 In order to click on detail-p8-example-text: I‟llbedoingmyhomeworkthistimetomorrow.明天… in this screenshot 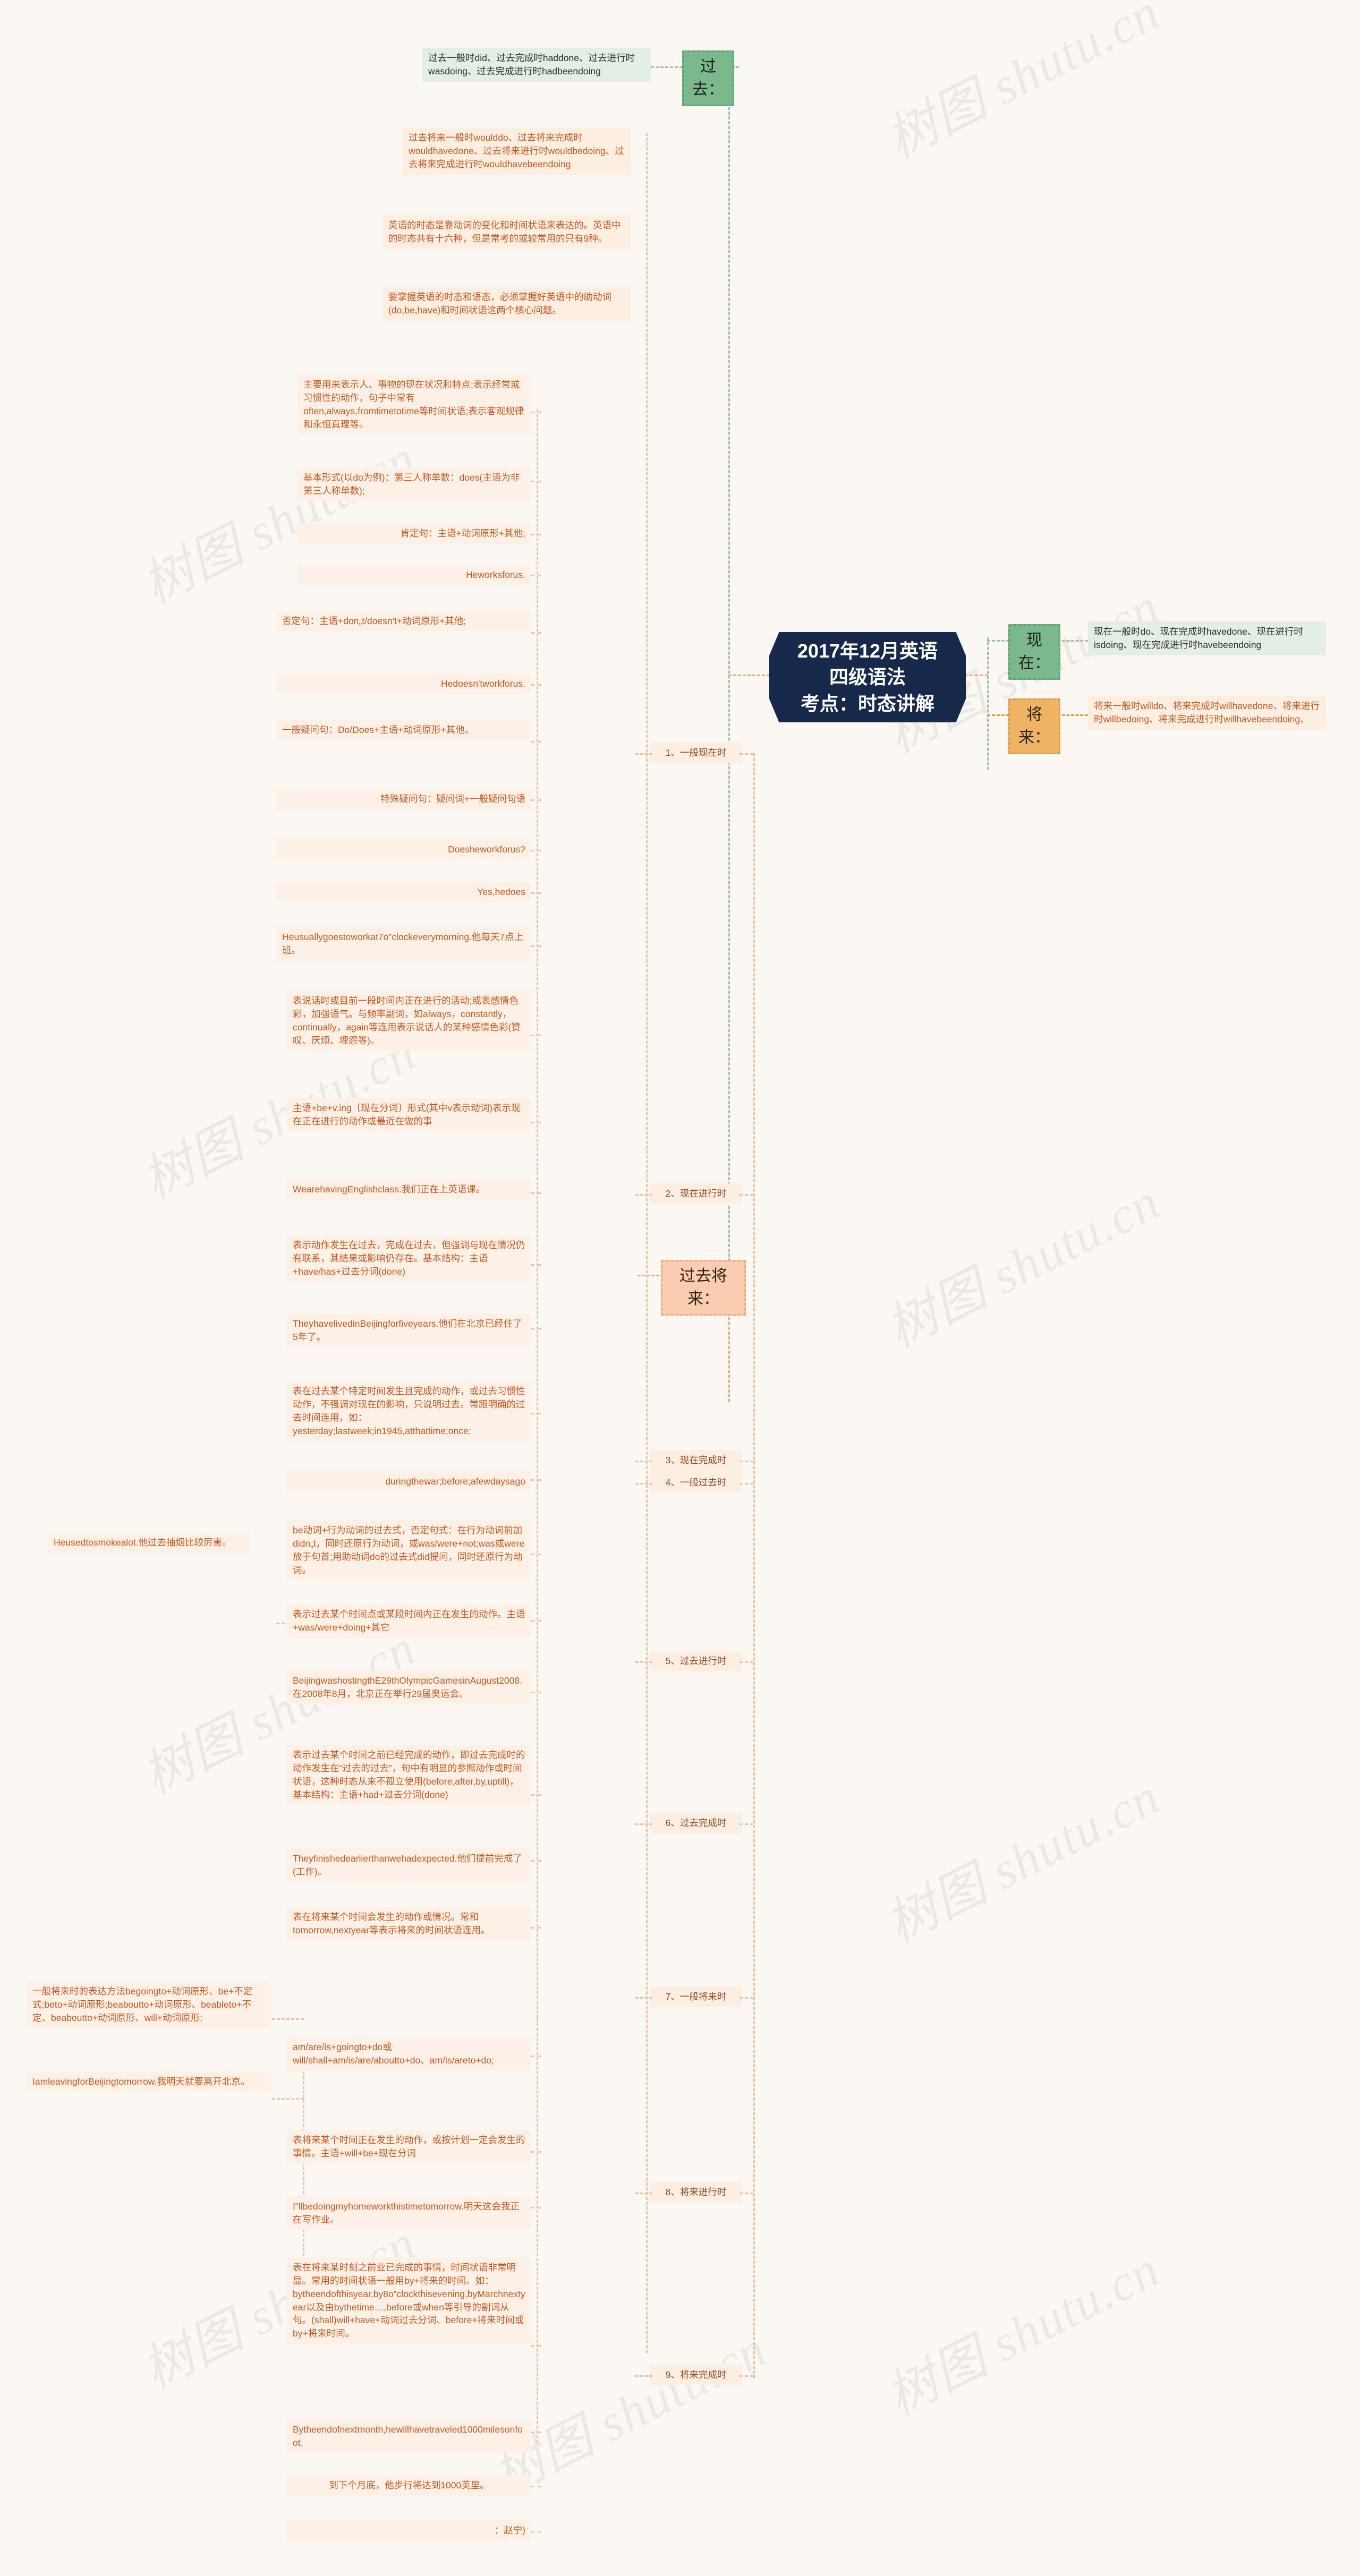, I will do `click(406, 2213)`.